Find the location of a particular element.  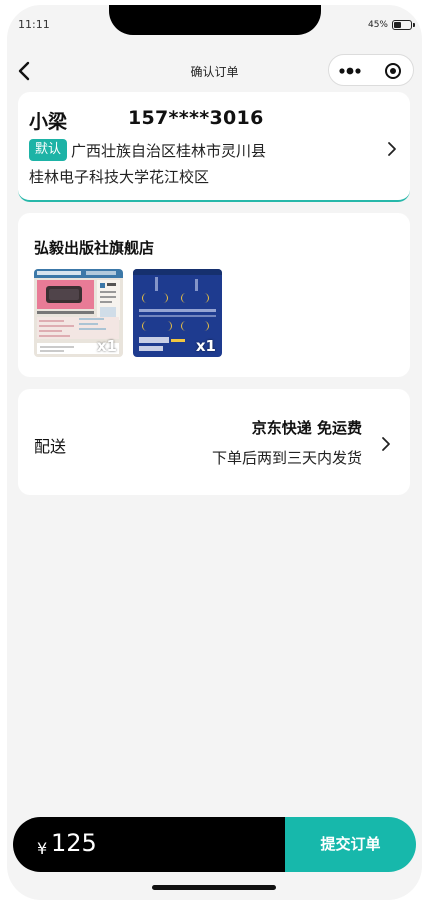

total-price: 125 is located at coordinates (74, 843).